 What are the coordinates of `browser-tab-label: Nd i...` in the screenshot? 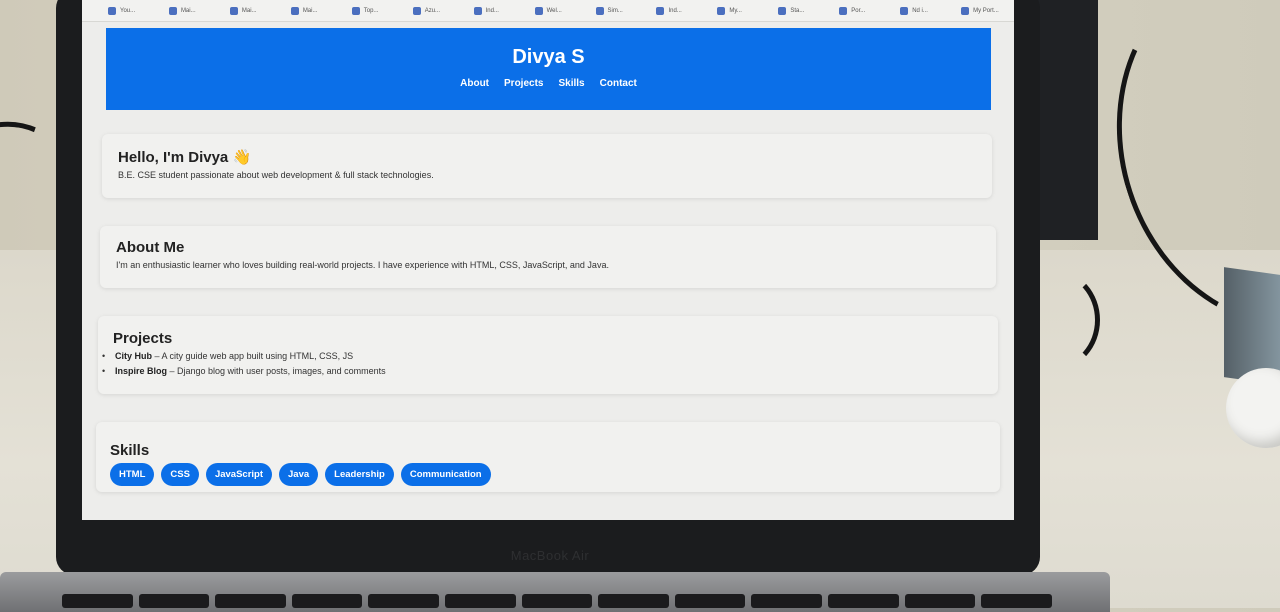 It's located at (920, 10).